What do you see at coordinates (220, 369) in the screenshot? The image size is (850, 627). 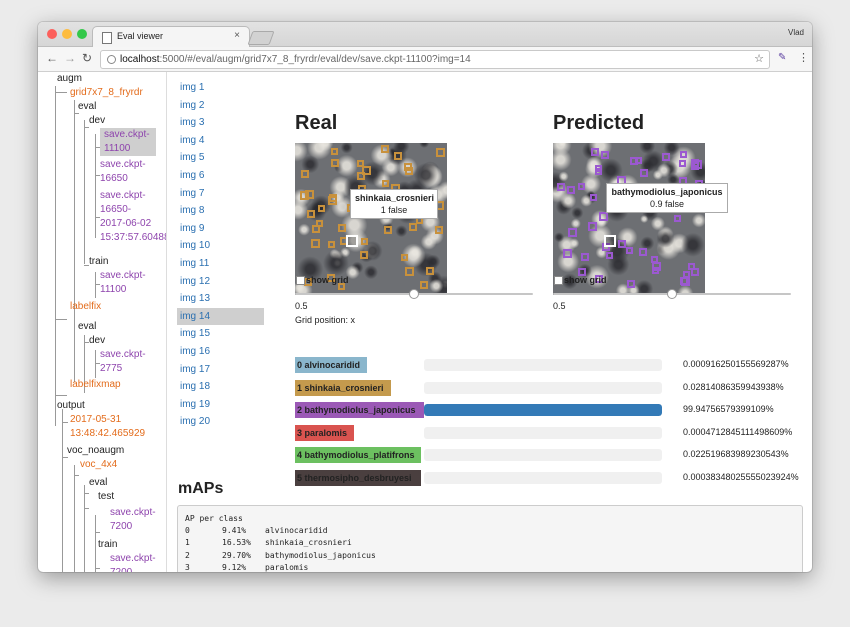 I see `image-link: img 17` at bounding box center [220, 369].